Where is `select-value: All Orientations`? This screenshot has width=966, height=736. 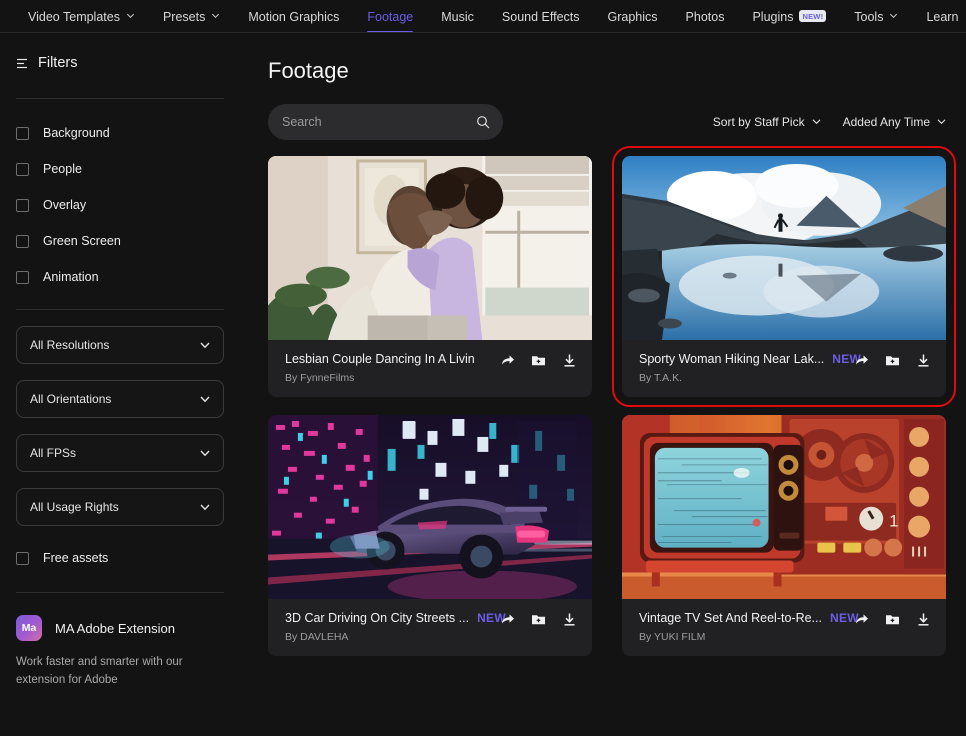
select-value: All Orientations is located at coordinates (71, 399).